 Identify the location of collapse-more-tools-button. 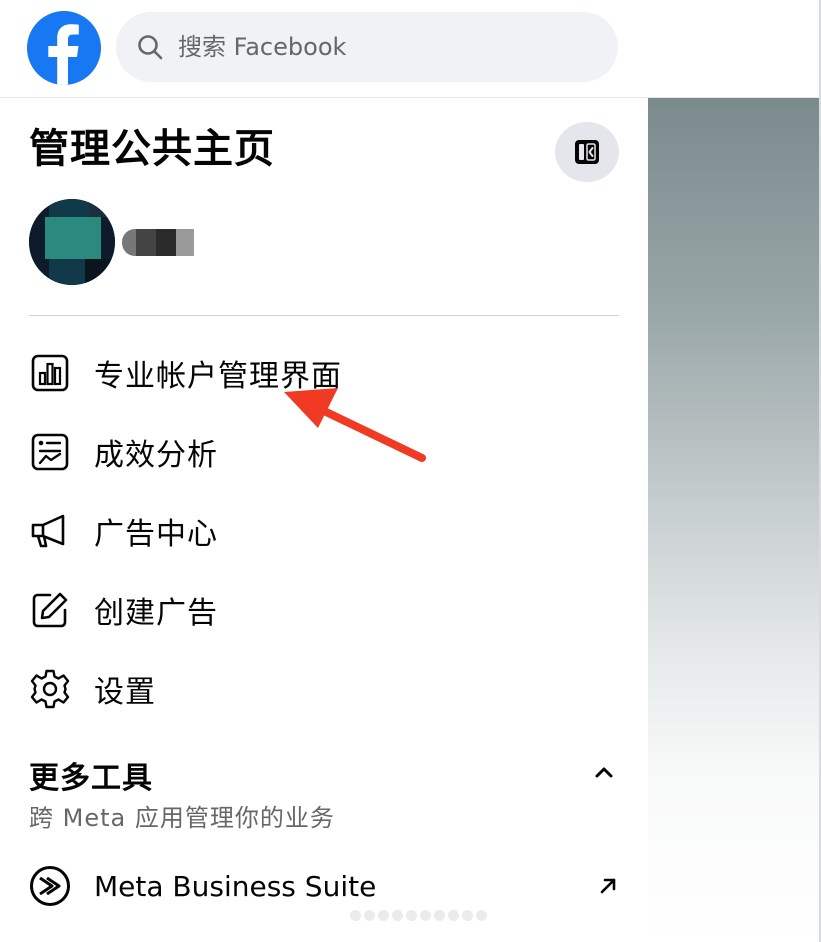
(604, 772).